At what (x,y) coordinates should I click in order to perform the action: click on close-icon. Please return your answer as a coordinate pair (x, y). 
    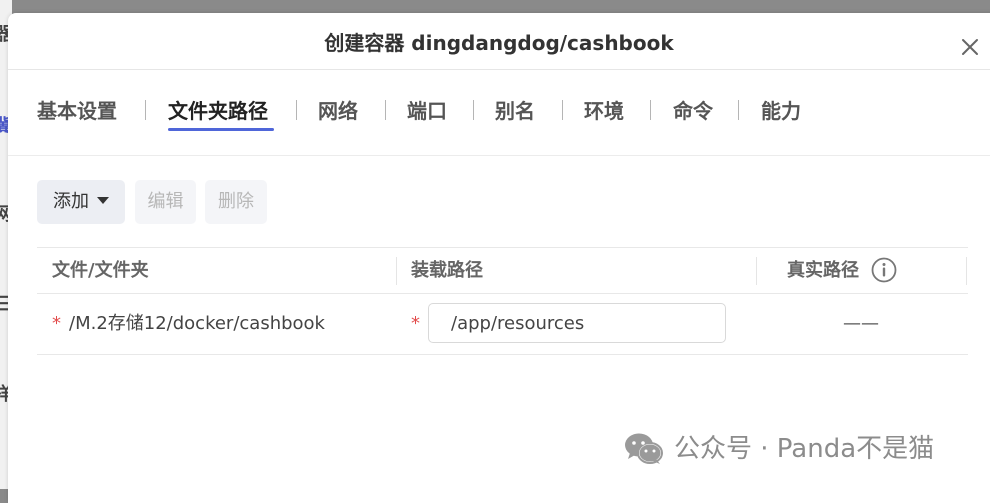
    Looking at the image, I should click on (970, 47).